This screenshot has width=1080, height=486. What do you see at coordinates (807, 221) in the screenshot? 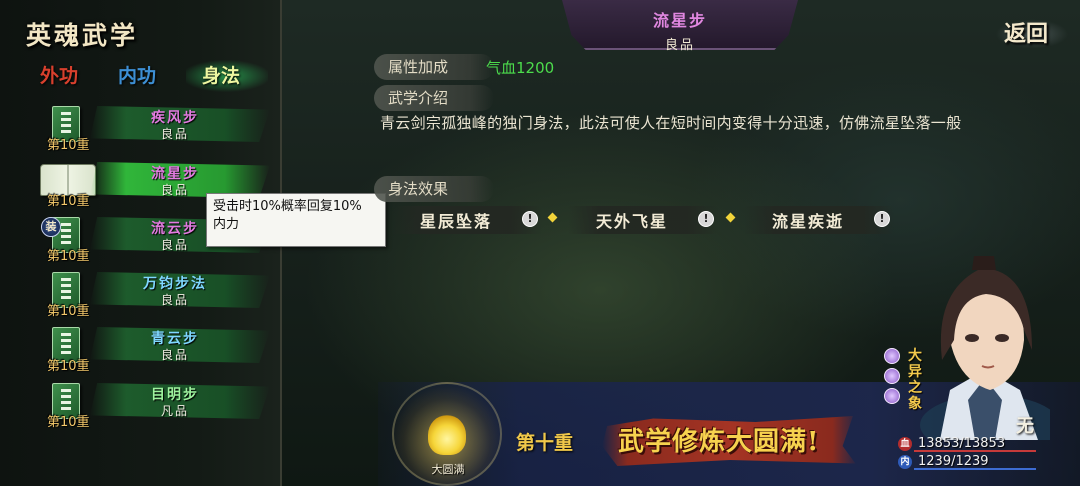
I see `effect-name: 流星疾逝` at bounding box center [807, 221].